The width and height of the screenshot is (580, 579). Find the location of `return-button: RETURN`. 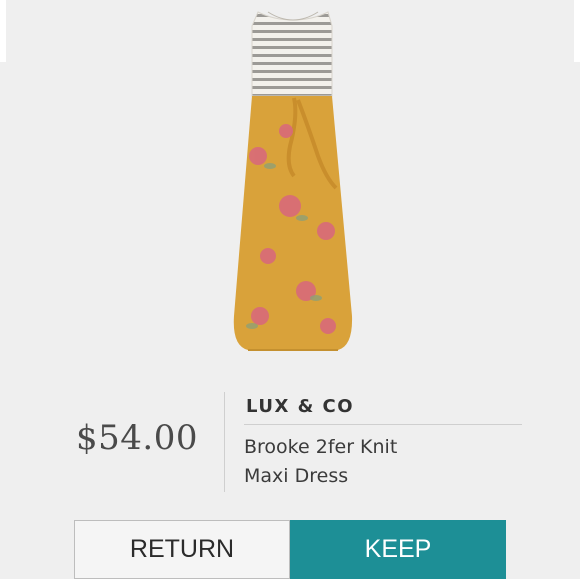

return-button: RETURN is located at coordinates (182, 549).